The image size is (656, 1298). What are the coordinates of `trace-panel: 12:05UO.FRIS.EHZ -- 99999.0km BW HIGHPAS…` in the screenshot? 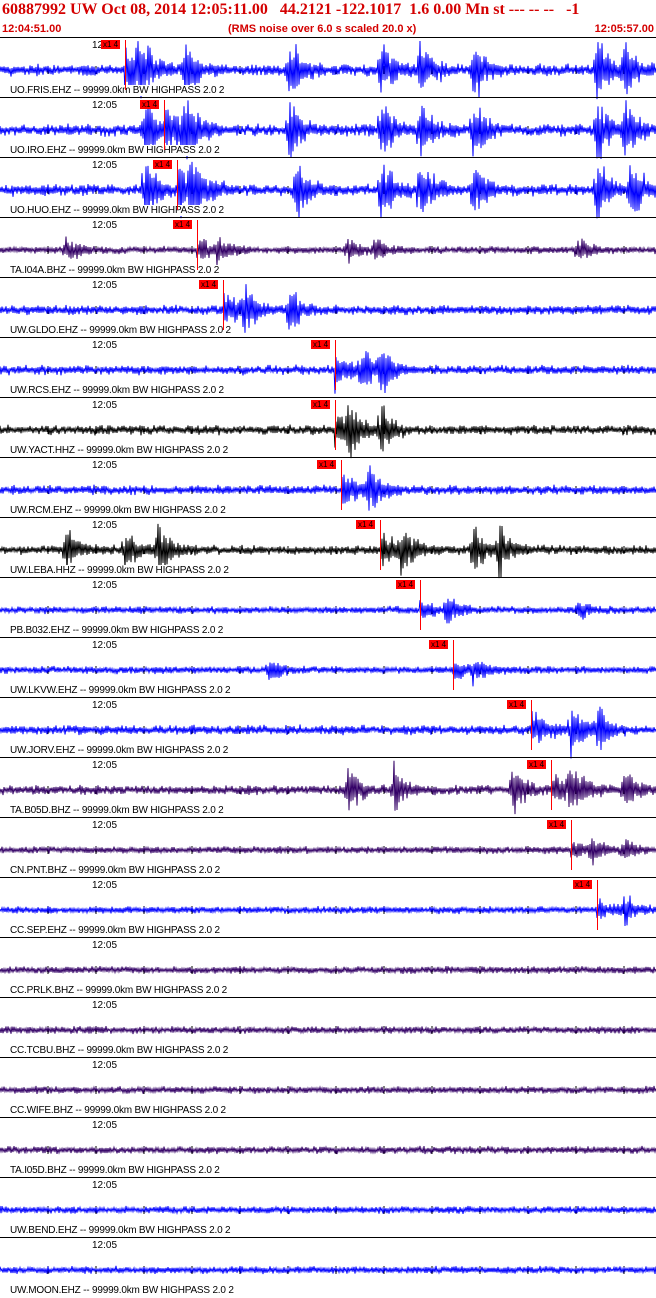 It's located at (328, 68).